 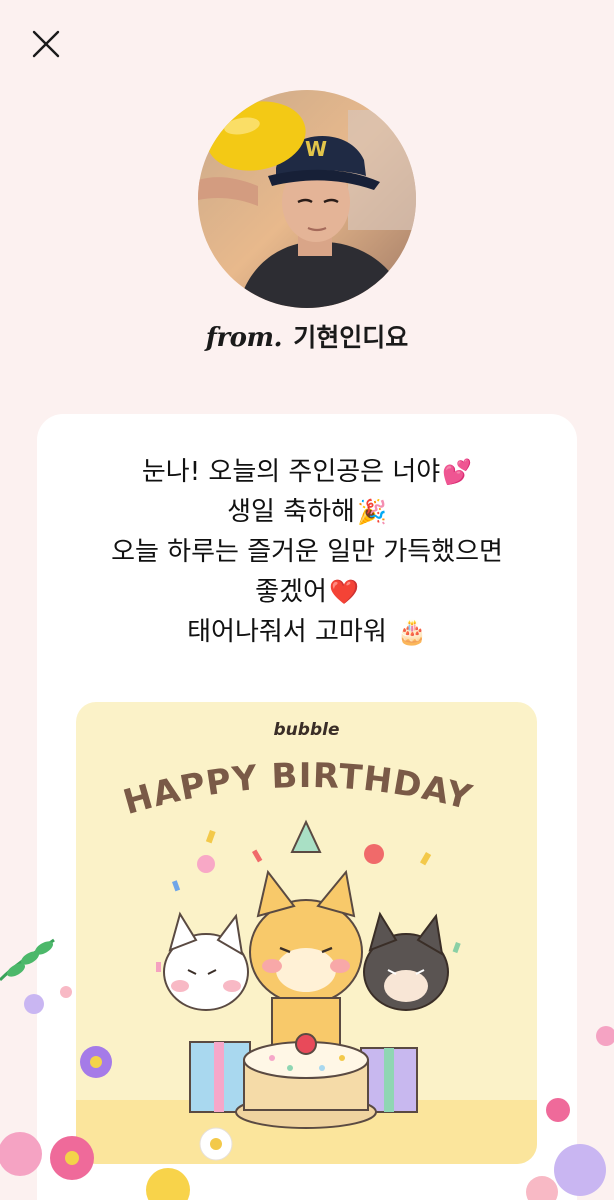 I want to click on message-line-text: 오늘 하루는 즐거운 일만 가득했으면, so click(x=307, y=552).